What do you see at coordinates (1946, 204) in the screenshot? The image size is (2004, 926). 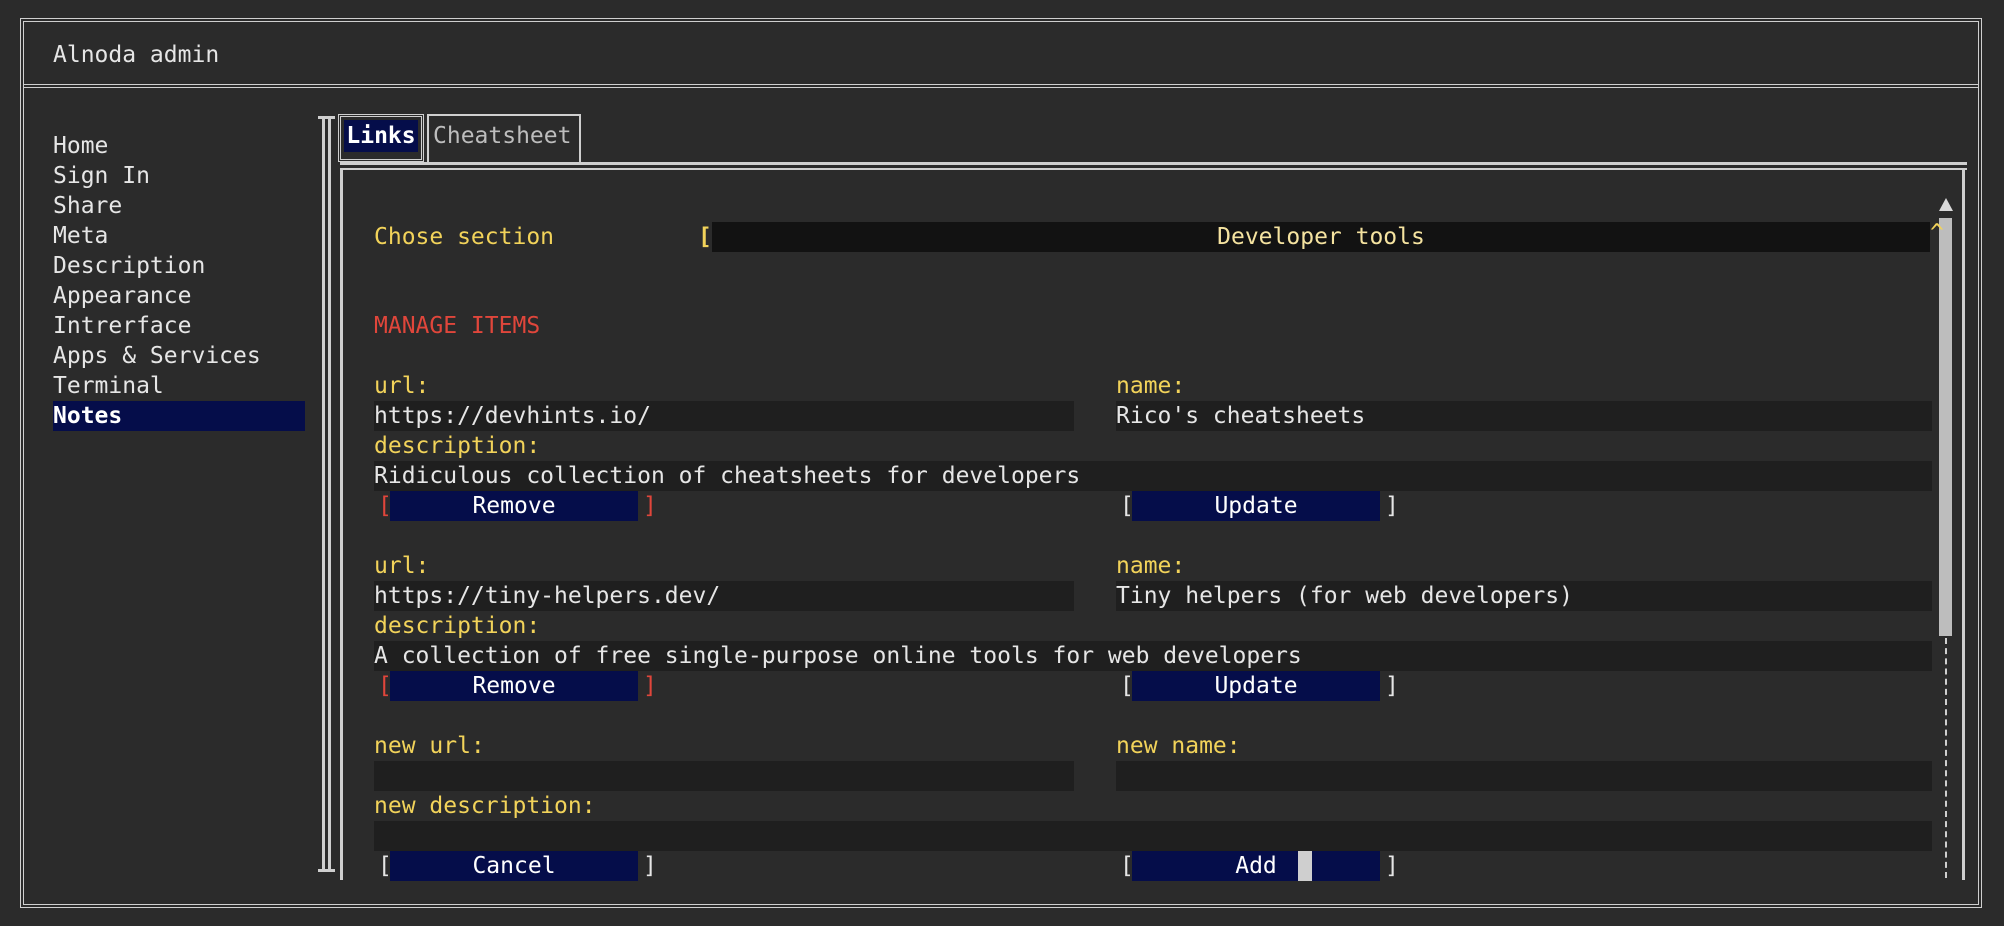 I see `scroll-up-arrow-icon` at bounding box center [1946, 204].